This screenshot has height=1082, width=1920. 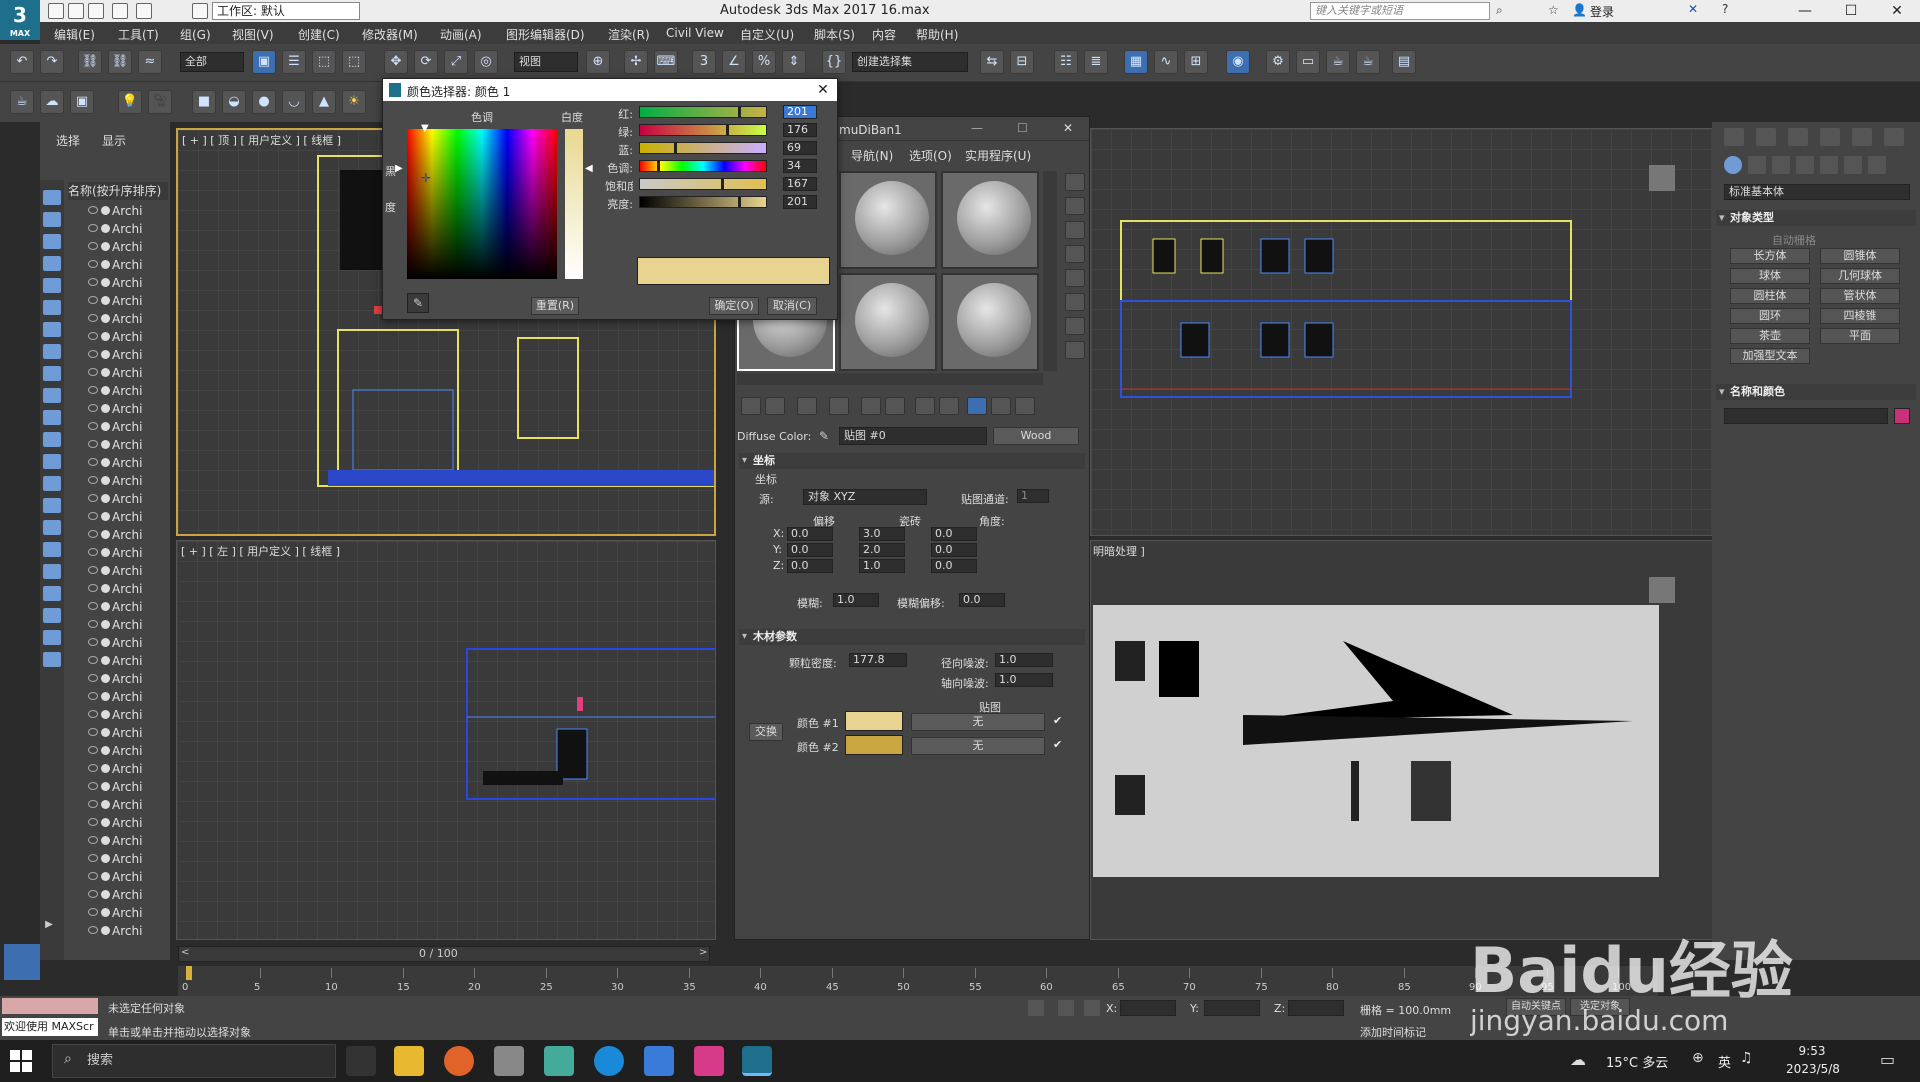 What do you see at coordinates (52, 102) in the screenshot?
I see `cloud-icon: ☁` at bounding box center [52, 102].